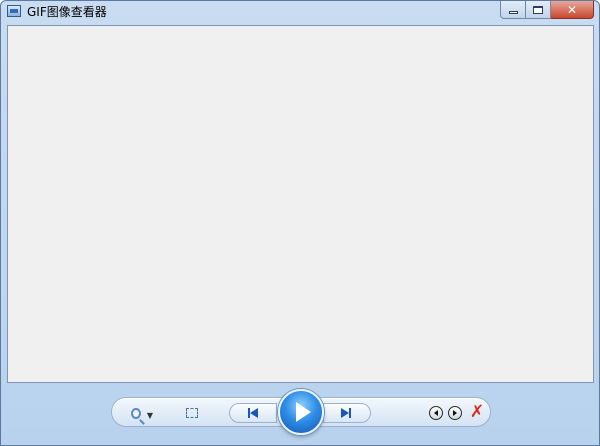 The height and width of the screenshot is (446, 600). Describe the element at coordinates (149, 415) in the screenshot. I see `chevron-down-icon: ▼` at that location.